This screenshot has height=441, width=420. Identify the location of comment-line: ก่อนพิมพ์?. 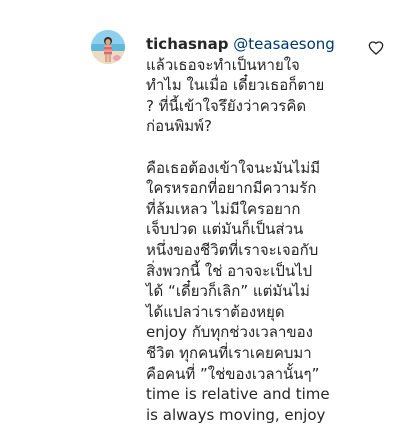
(179, 126).